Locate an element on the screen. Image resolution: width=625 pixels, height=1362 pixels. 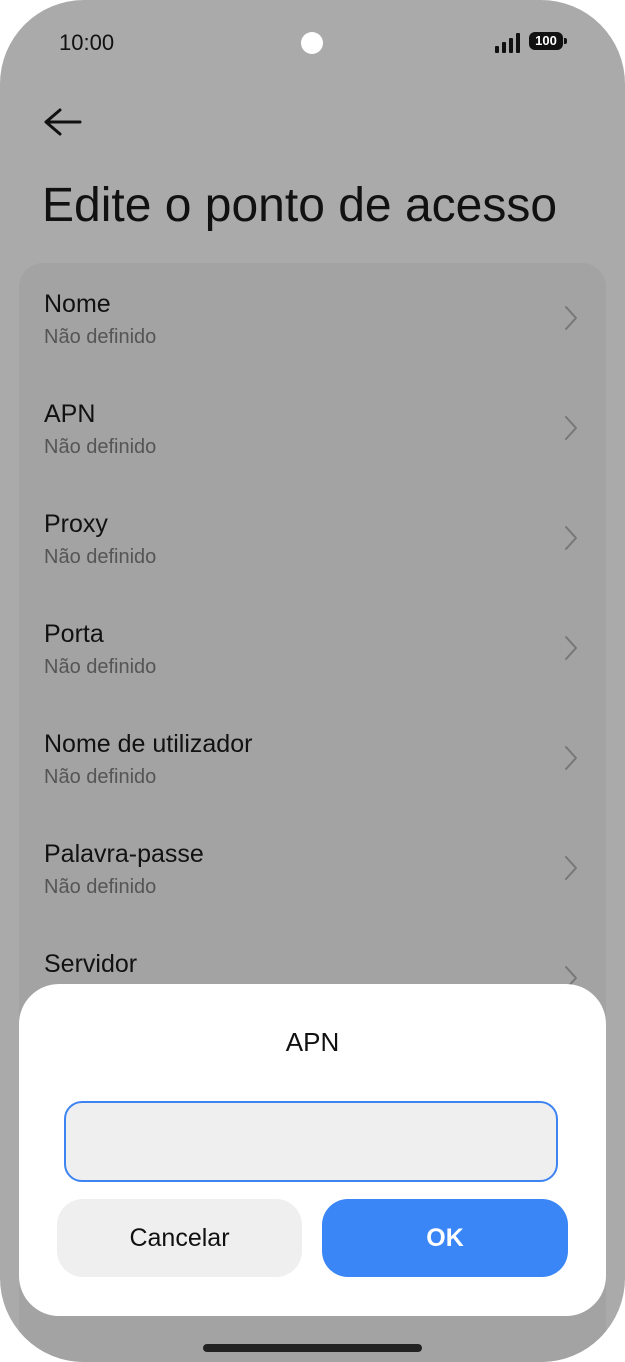
list-item-palavra-passe: Palavra-passe Não definido is located at coordinates (312, 868).